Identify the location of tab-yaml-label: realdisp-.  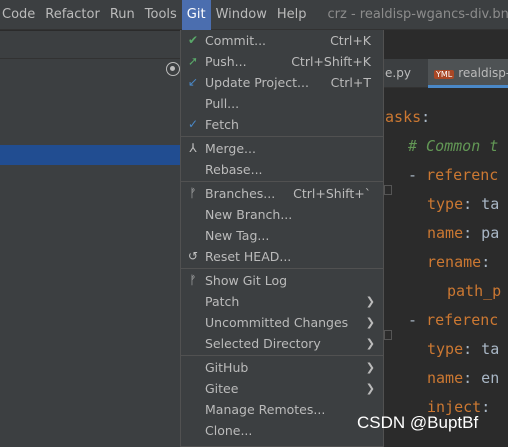
(483, 73).